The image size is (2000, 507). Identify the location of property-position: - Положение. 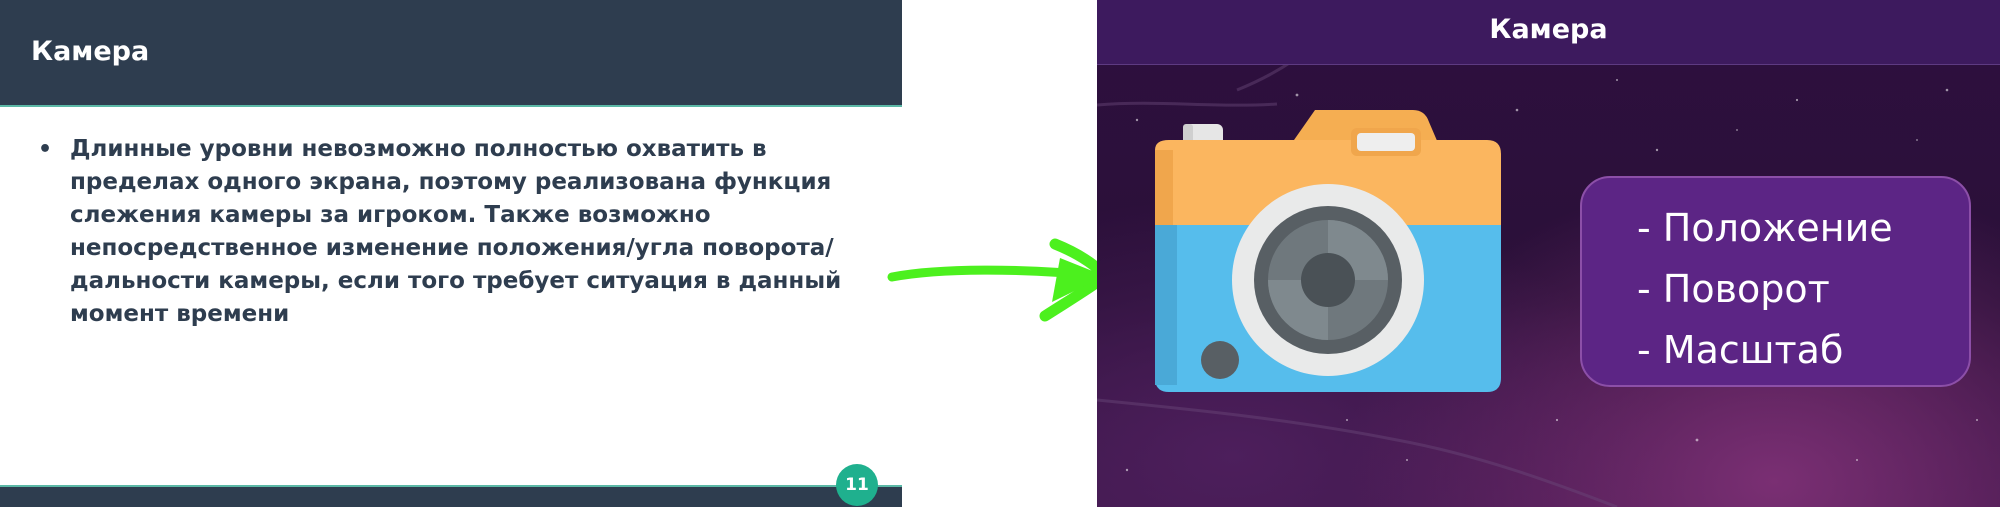
(1765, 228).